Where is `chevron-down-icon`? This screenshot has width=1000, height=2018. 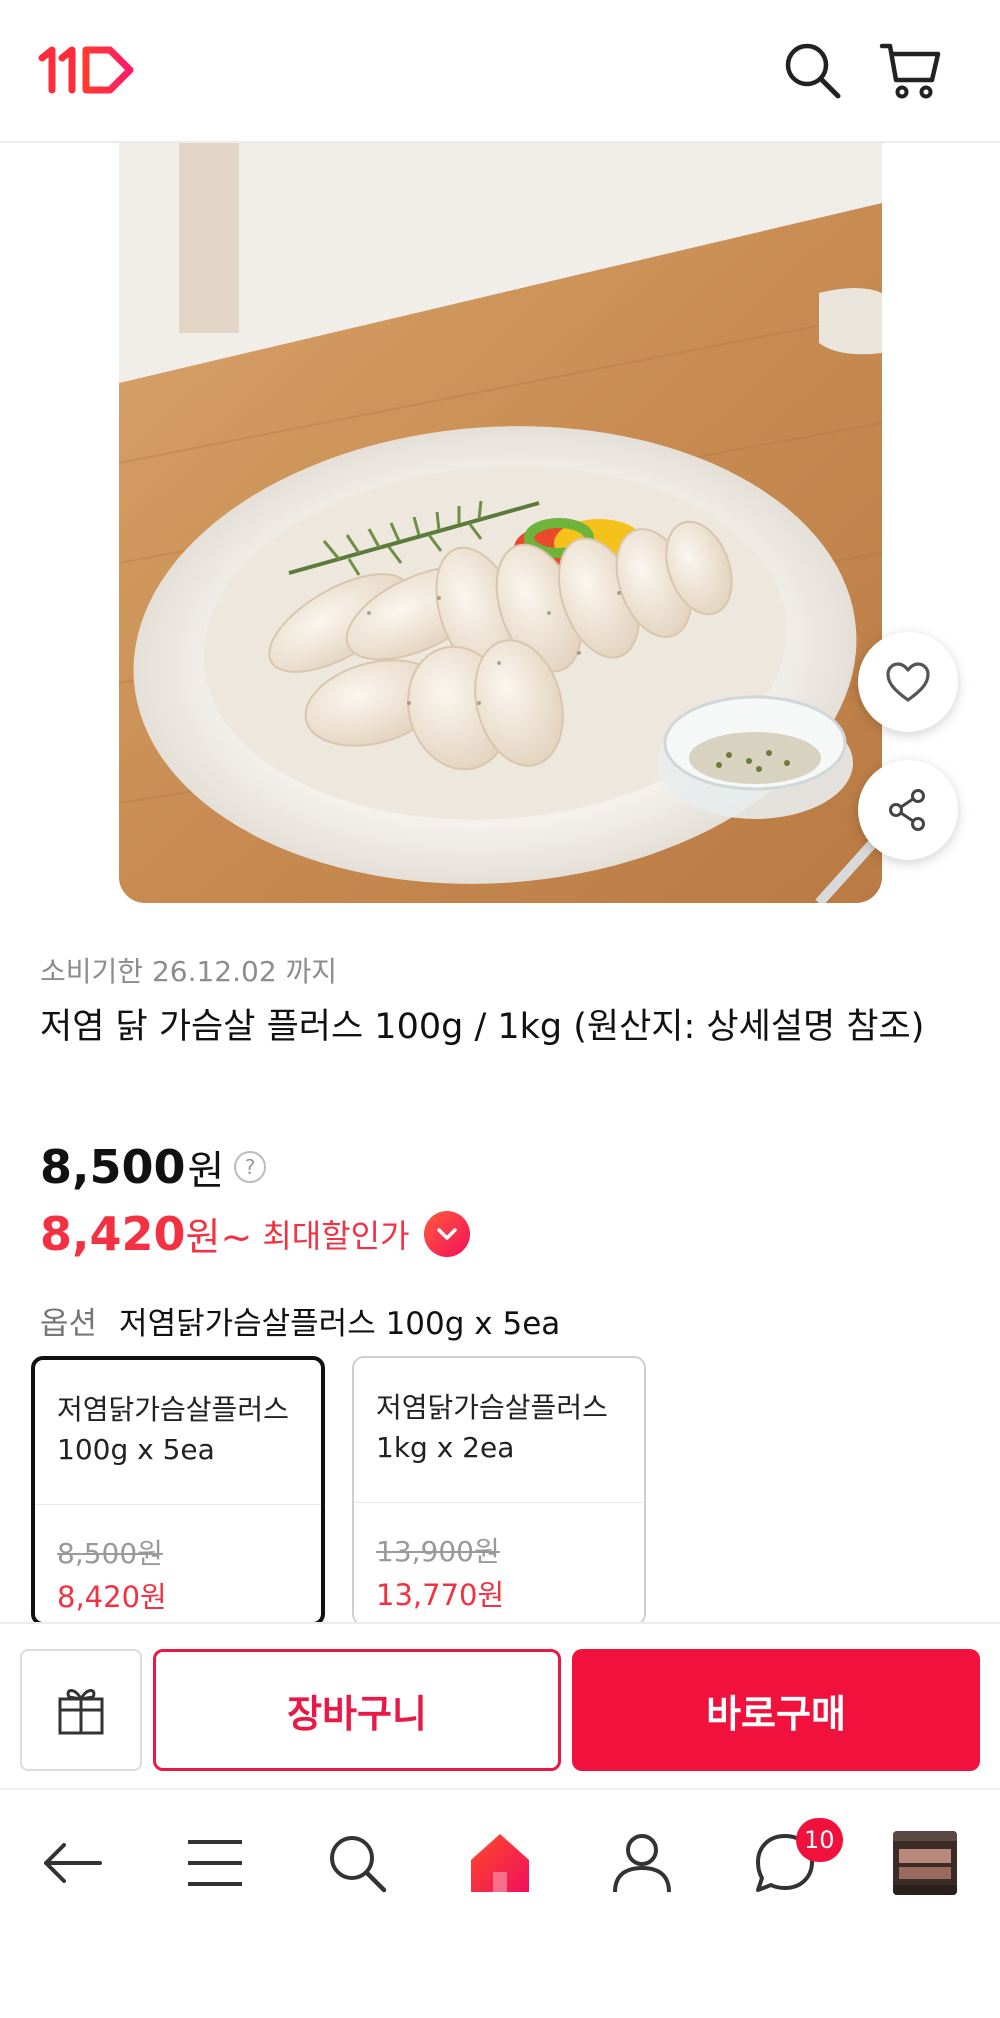 chevron-down-icon is located at coordinates (446, 1233).